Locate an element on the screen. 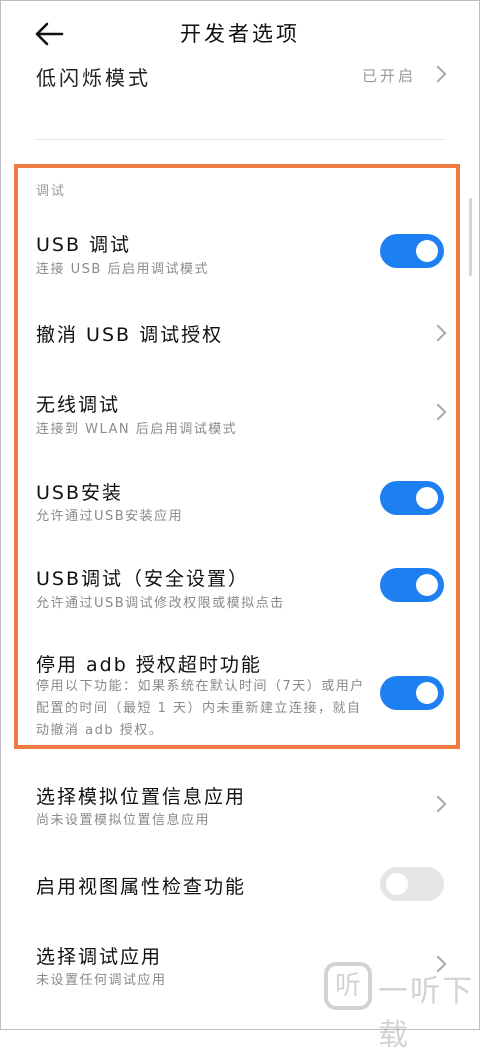 The width and height of the screenshot is (480, 1054). mock-location-label: 选择模拟位置信息应用 is located at coordinates (141, 797).